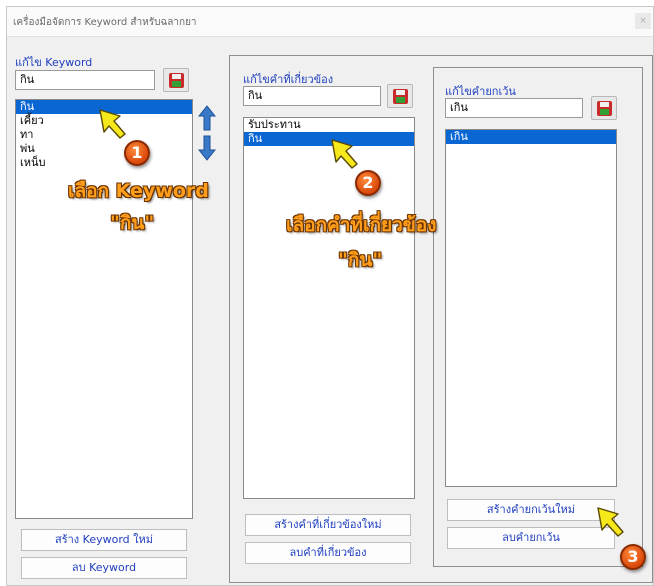 This screenshot has height=586, width=654. Describe the element at coordinates (328, 525) in the screenshot. I see `create-related-button: สร้างคำที่เกี่ยวข้องใหม่` at that location.